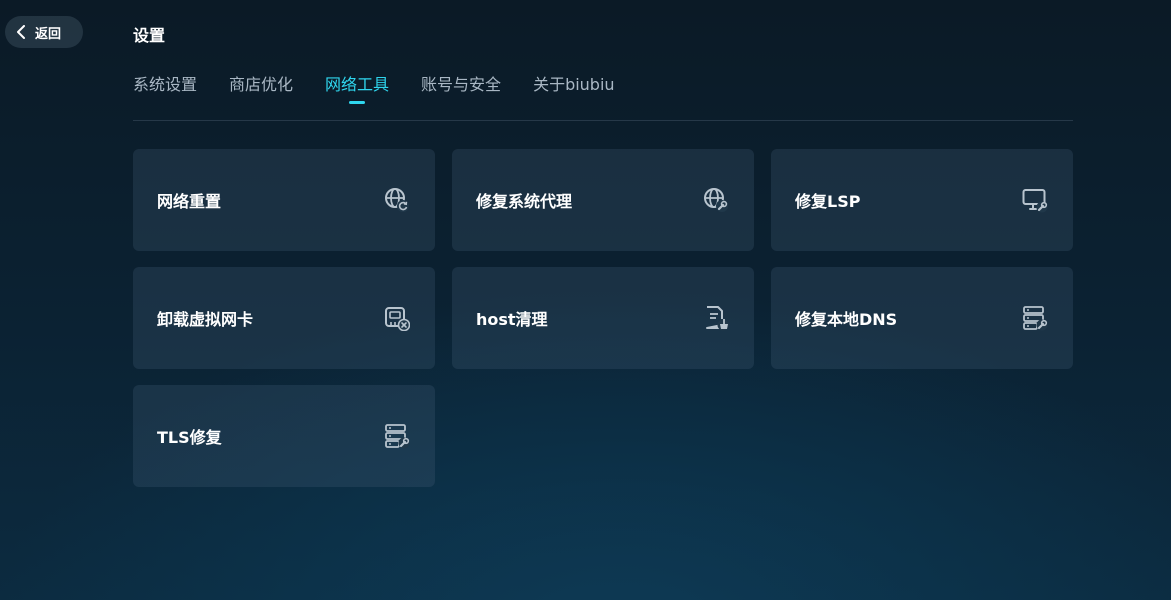 The width and height of the screenshot is (1171, 600). Describe the element at coordinates (48, 34) in the screenshot. I see `back-label: 返回` at that location.